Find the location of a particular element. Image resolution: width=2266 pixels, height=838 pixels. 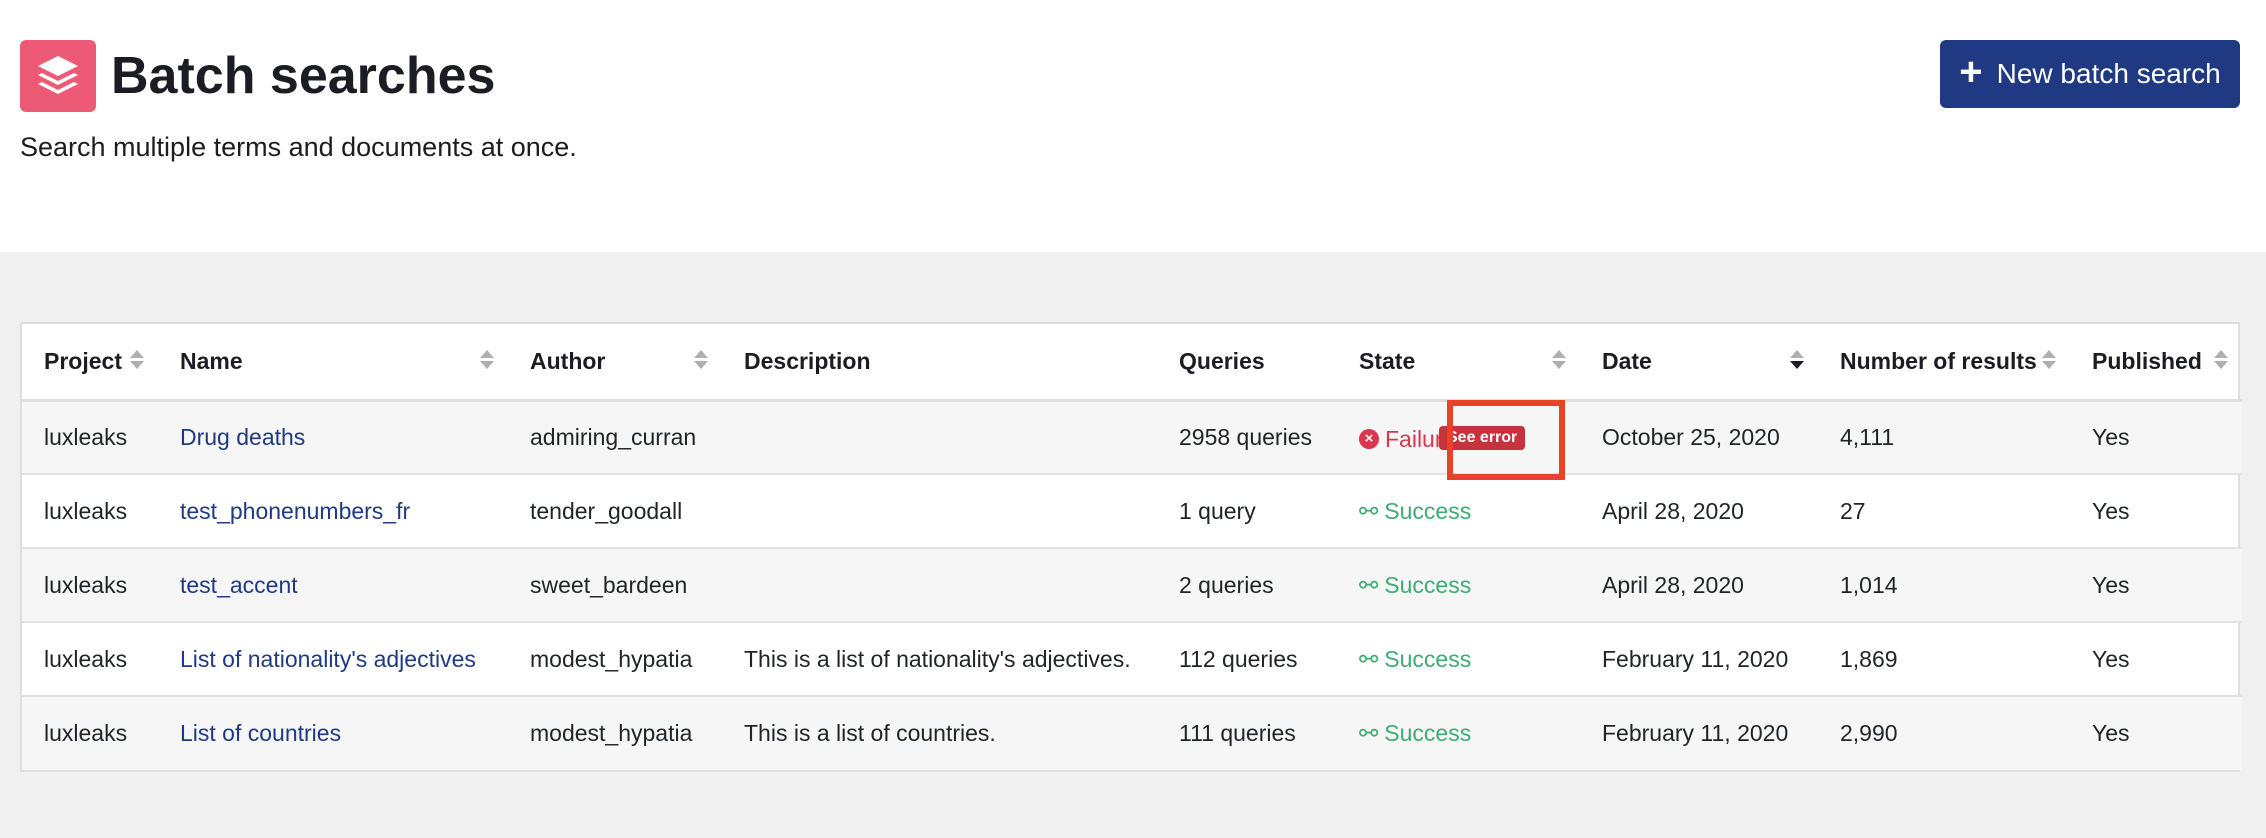

column-header-description: Description is located at coordinates (939, 363).